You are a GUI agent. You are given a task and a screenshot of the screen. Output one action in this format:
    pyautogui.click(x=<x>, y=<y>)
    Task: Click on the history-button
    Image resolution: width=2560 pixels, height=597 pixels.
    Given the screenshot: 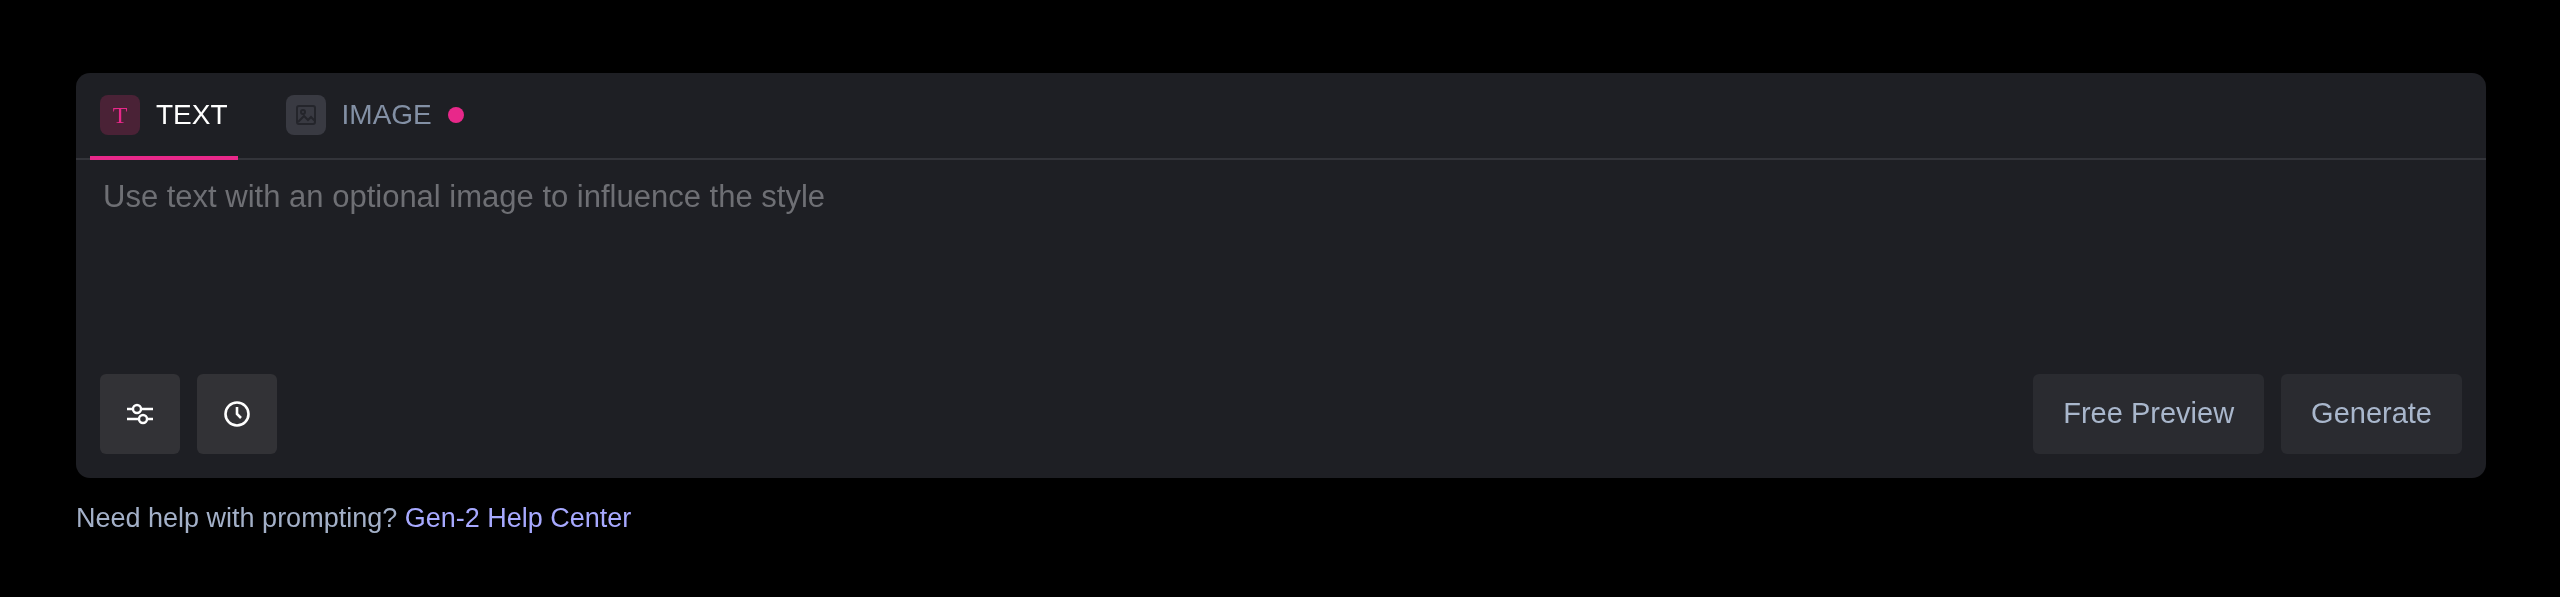 What is the action you would take?
    pyautogui.click(x=237, y=414)
    